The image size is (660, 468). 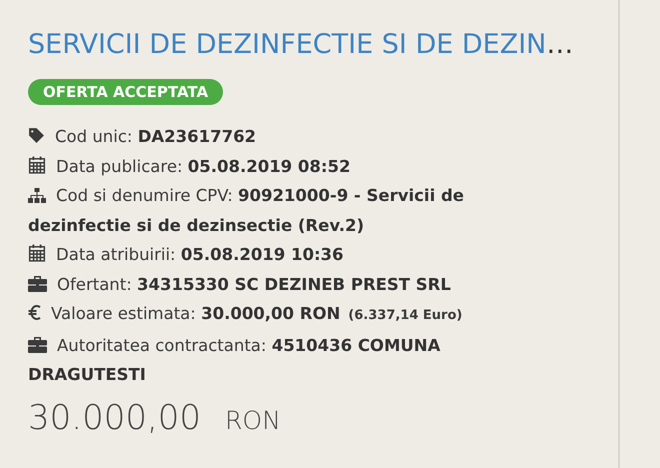 What do you see at coordinates (115, 418) in the screenshot?
I see `price-amount: 30.000,00` at bounding box center [115, 418].